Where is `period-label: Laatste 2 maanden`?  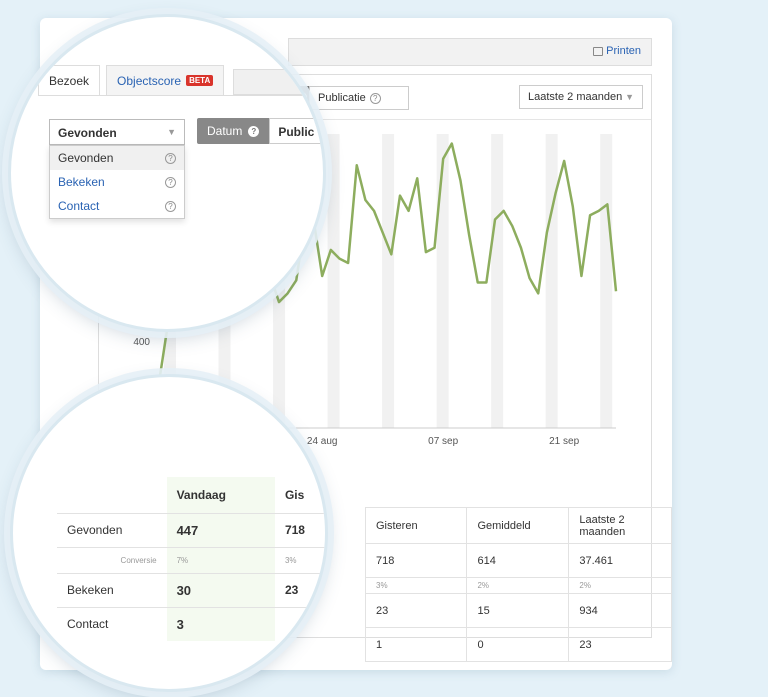
period-label: Laatste 2 maanden is located at coordinates (575, 97).